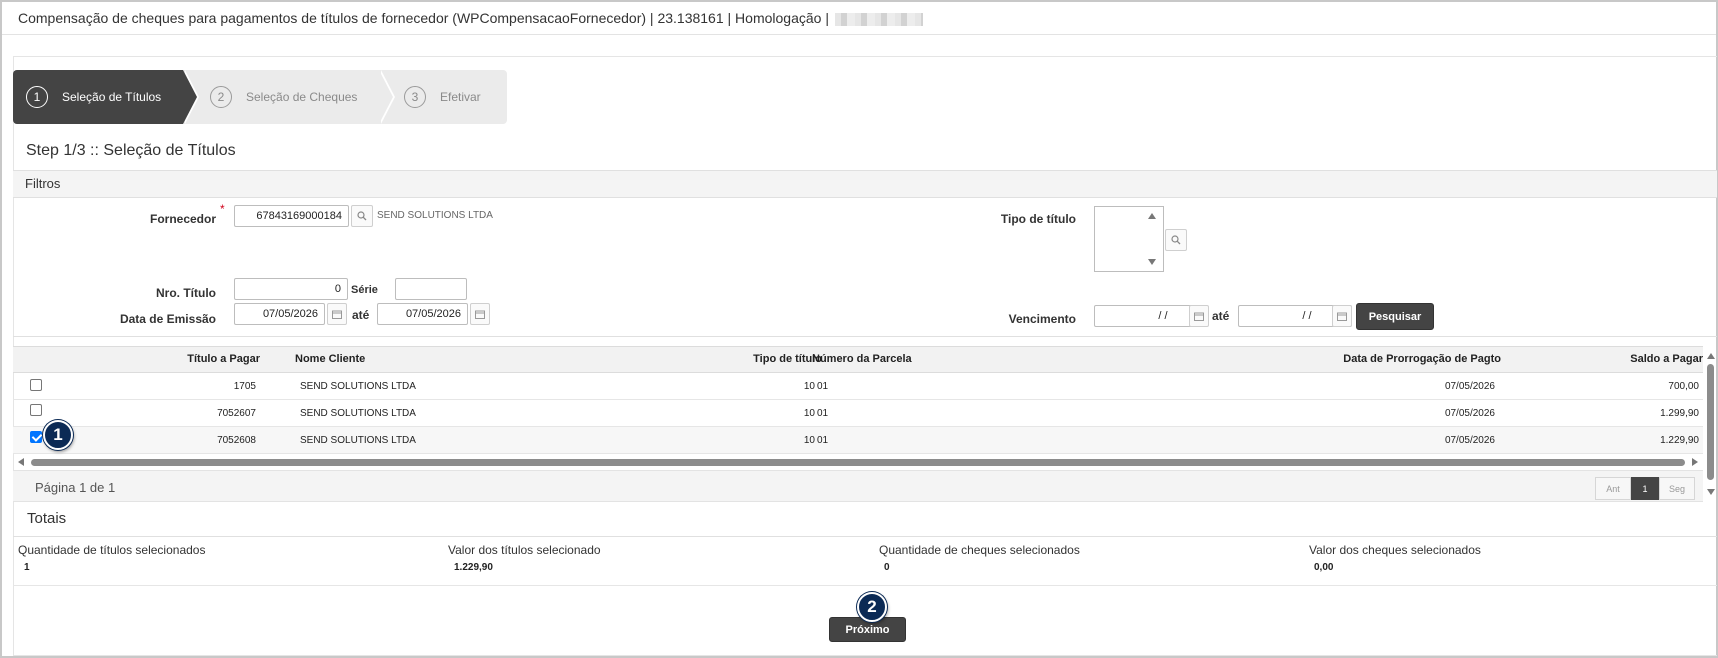 Image resolution: width=1718 pixels, height=658 pixels. I want to click on data-emissao-to-input, so click(422, 314).